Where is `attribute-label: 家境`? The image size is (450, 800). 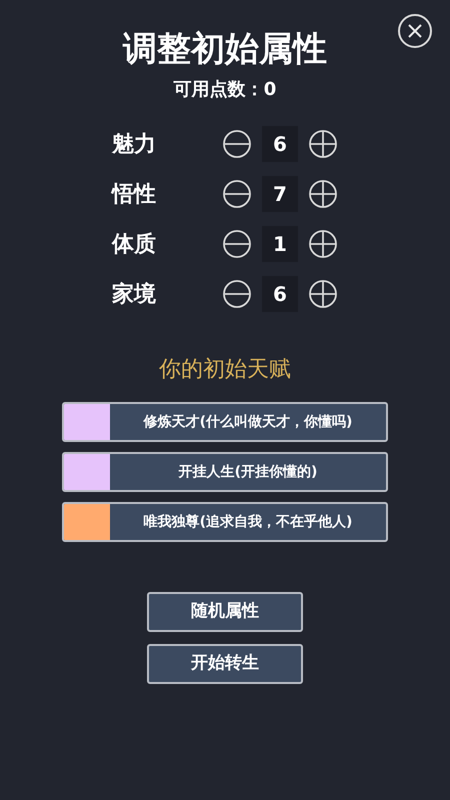
attribute-label: 家境 is located at coordinates (134, 294).